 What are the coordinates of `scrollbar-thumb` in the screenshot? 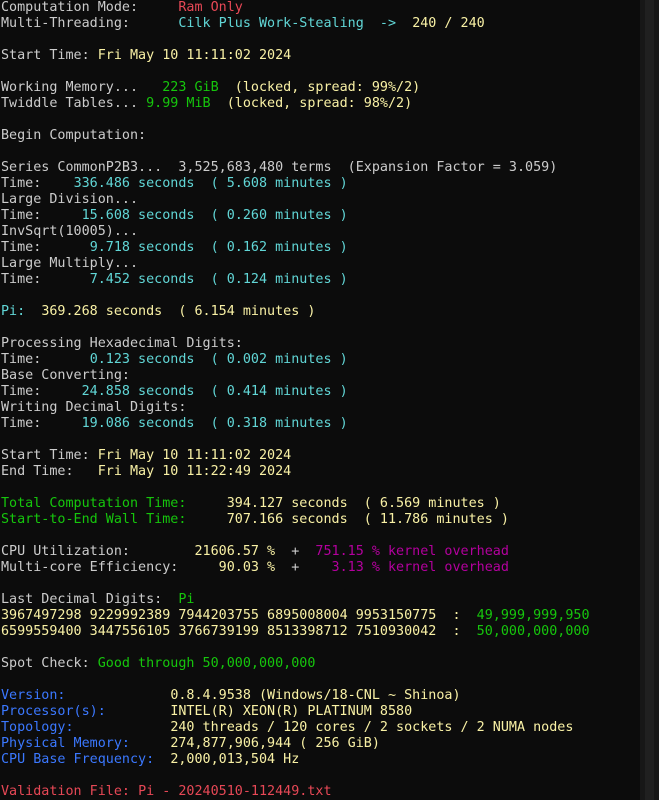 It's located at (649, 400).